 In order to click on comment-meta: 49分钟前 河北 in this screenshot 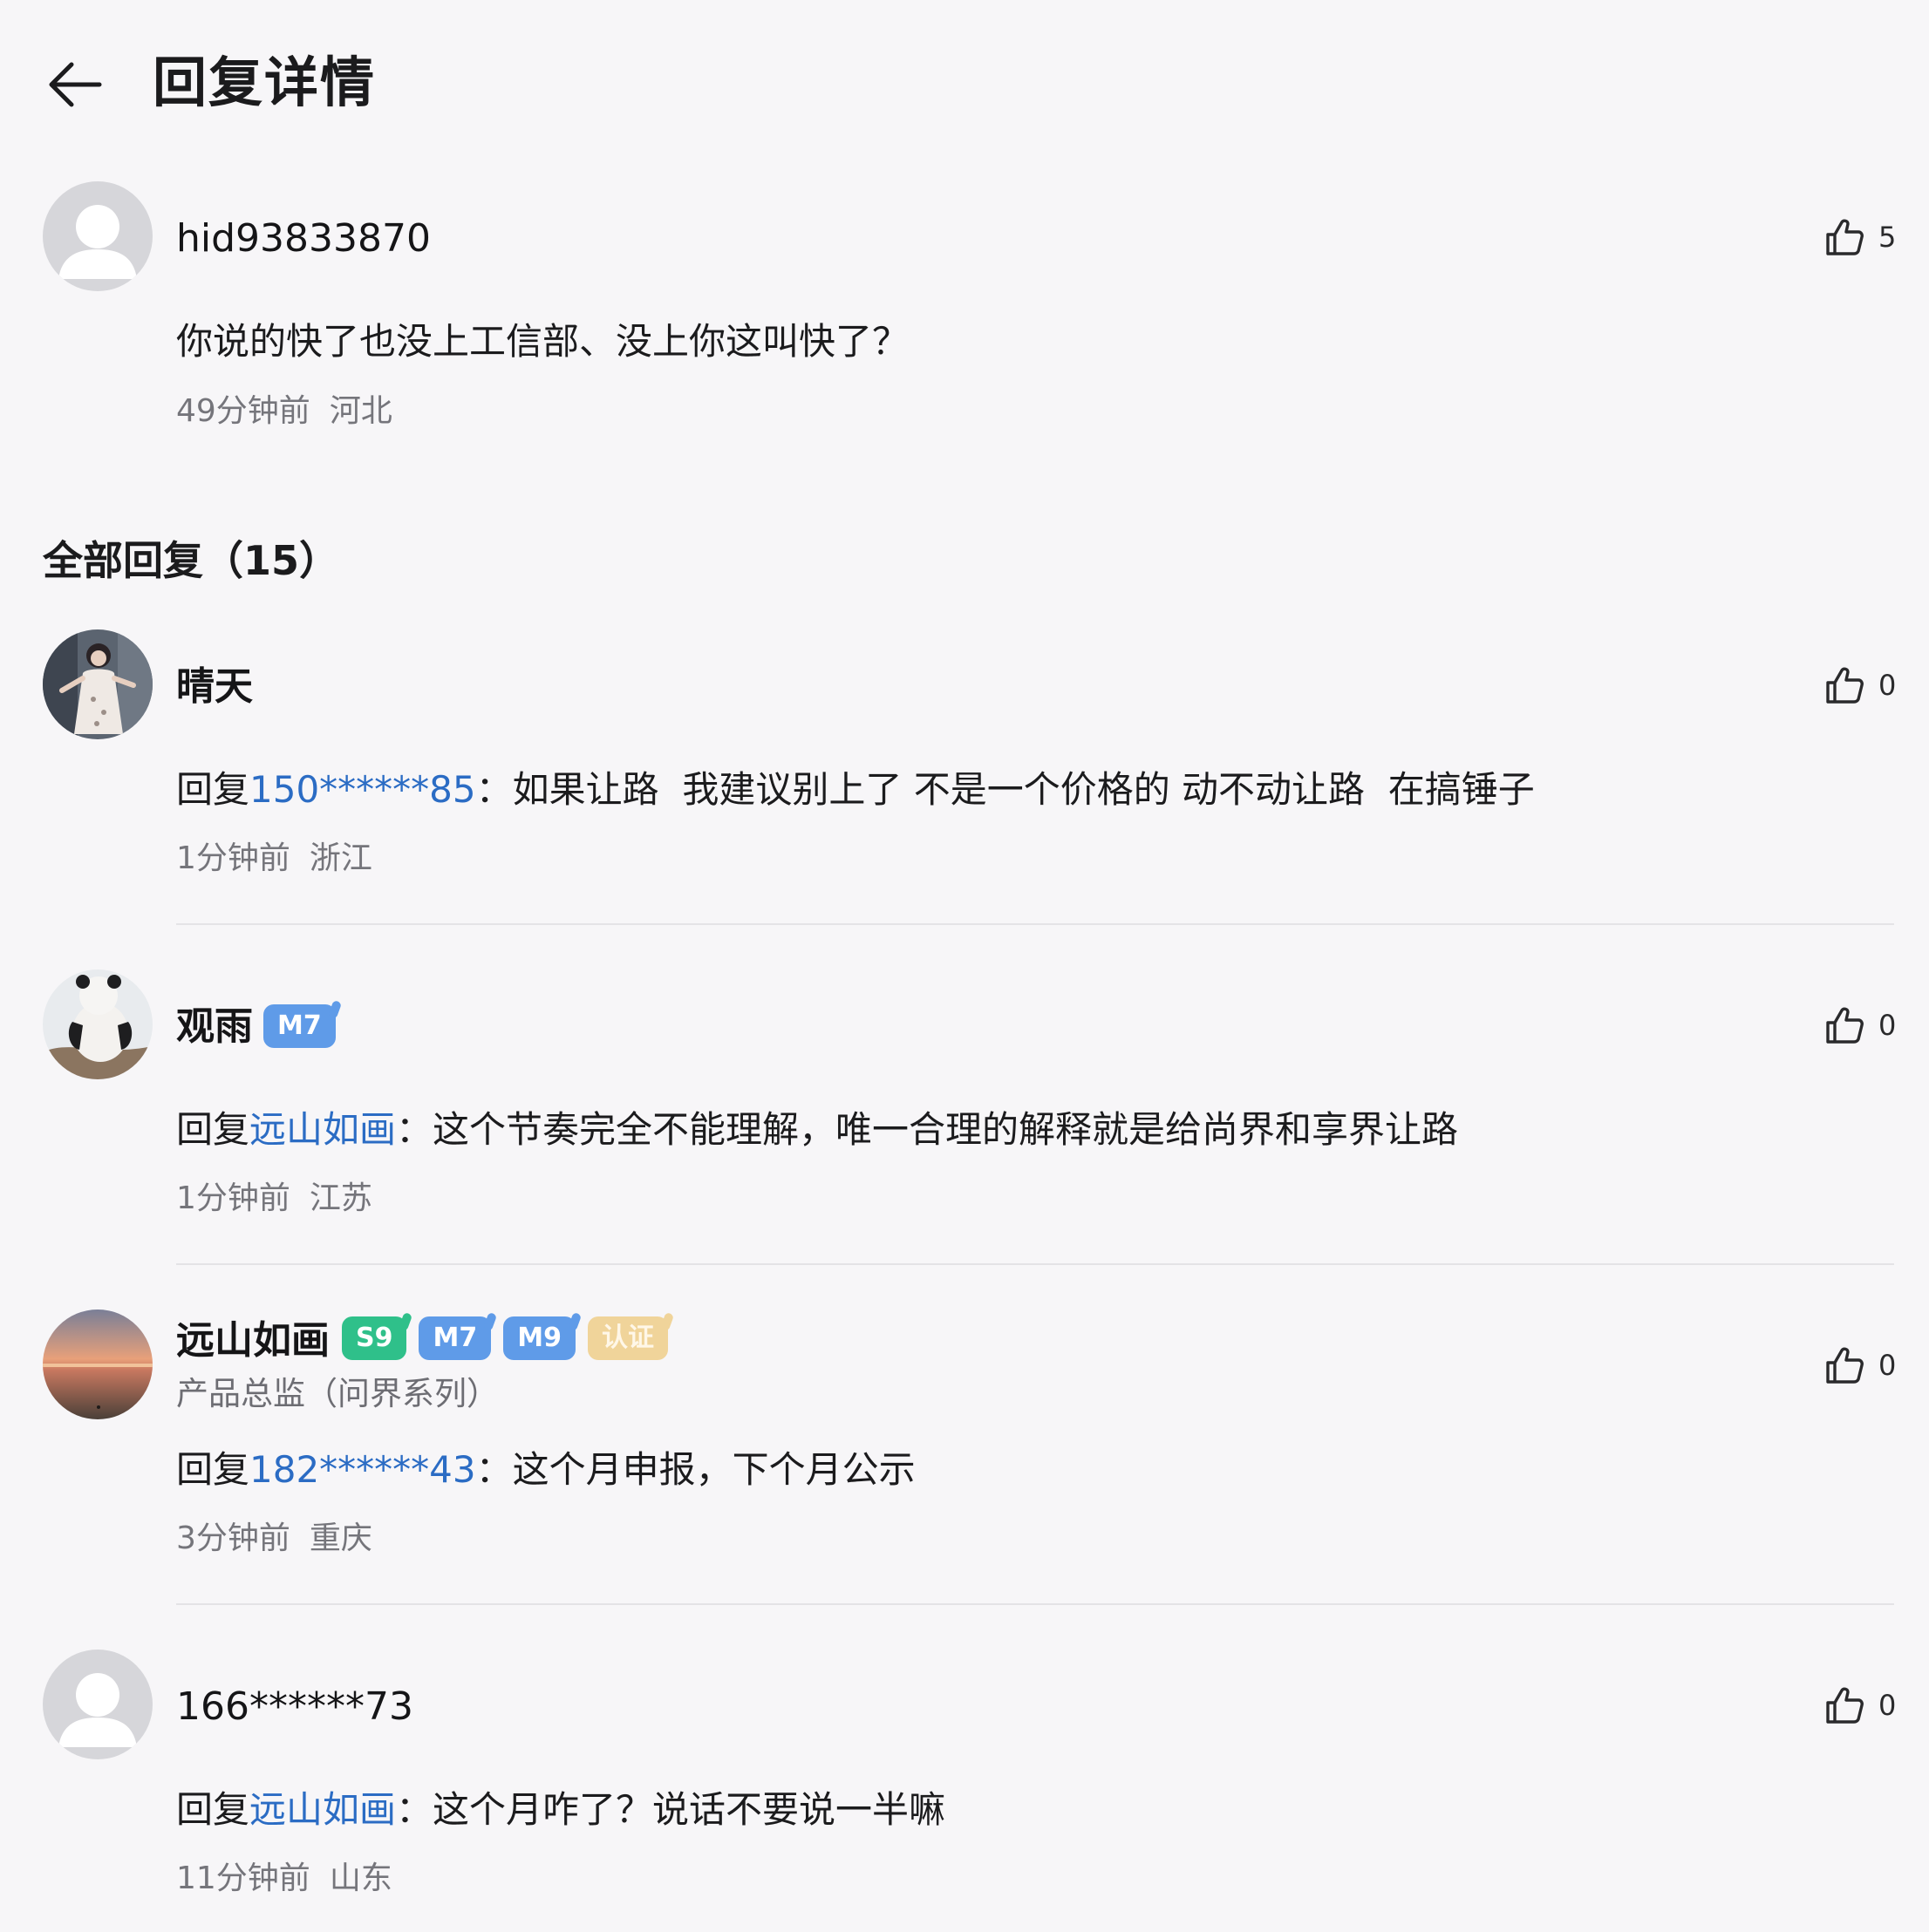, I will do `click(284, 411)`.